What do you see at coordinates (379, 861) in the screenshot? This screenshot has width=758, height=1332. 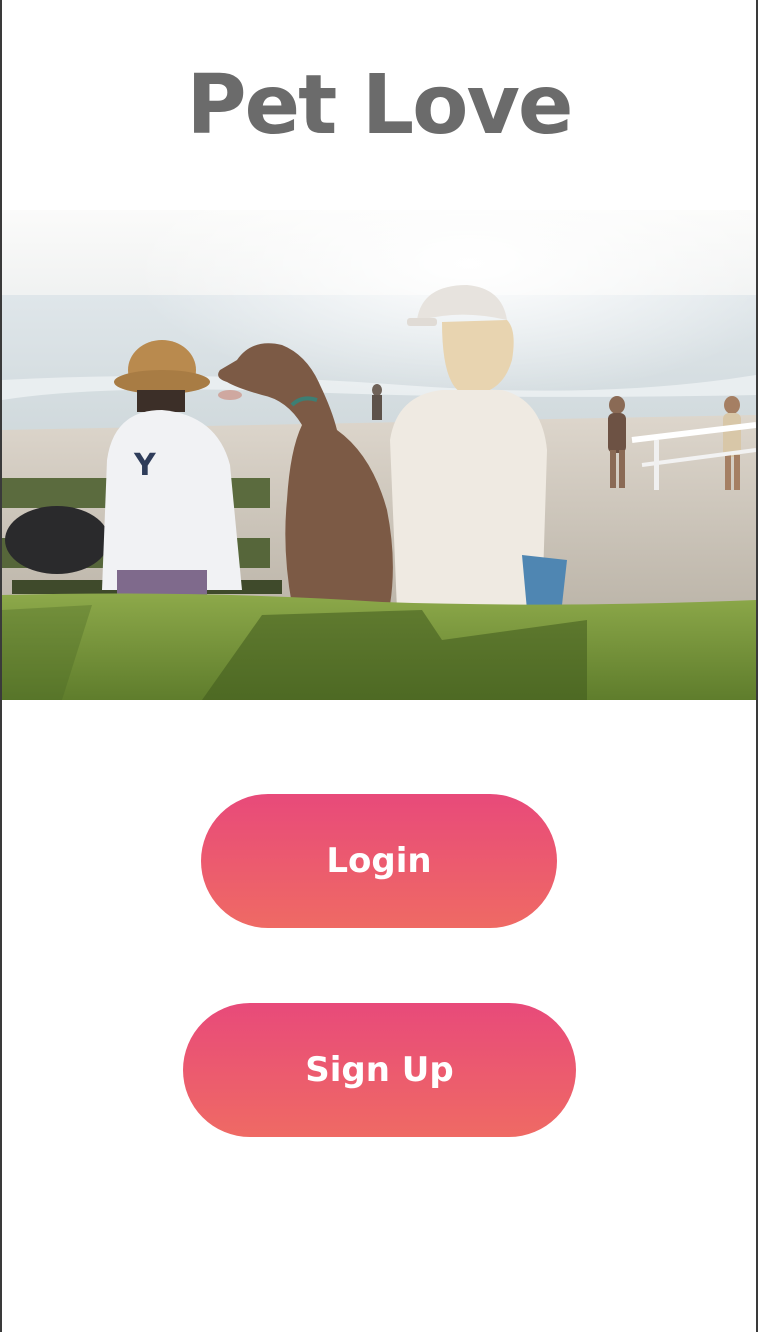 I see `login-button: Login` at bounding box center [379, 861].